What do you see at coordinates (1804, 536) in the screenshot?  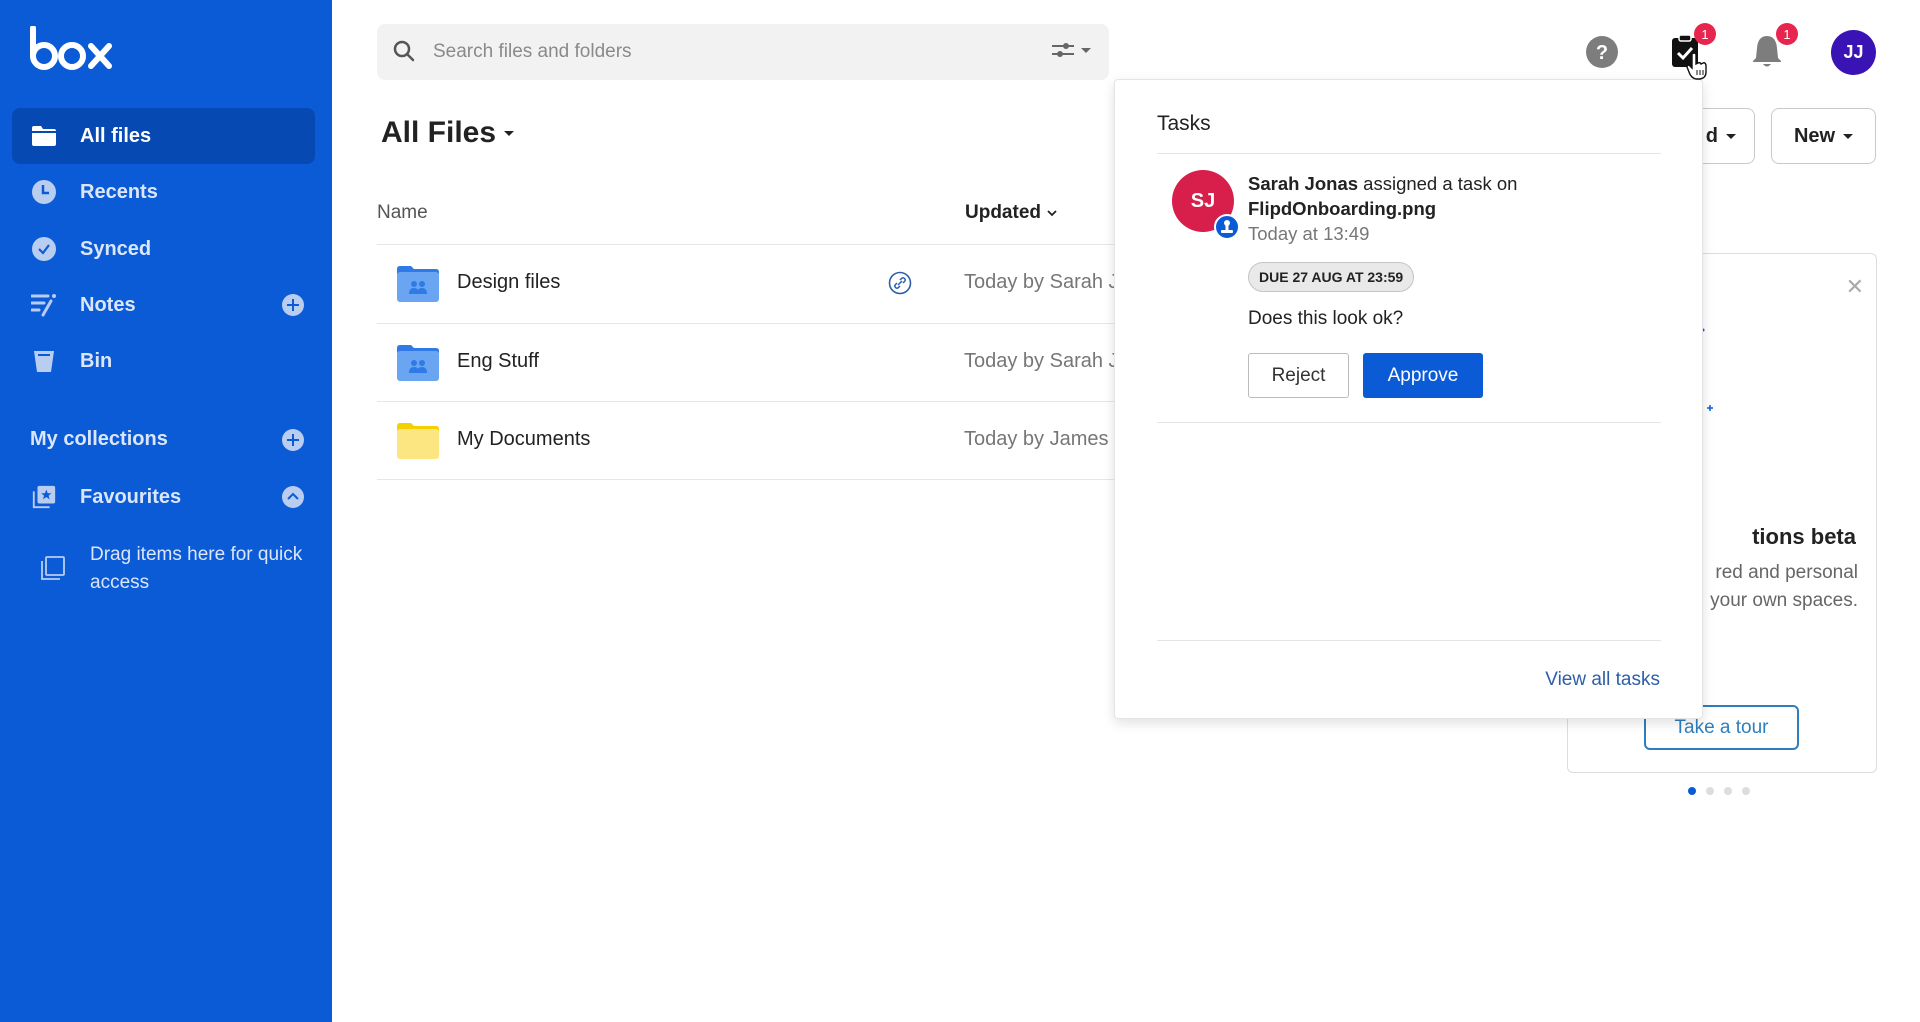 I see `promo-title: tions beta` at bounding box center [1804, 536].